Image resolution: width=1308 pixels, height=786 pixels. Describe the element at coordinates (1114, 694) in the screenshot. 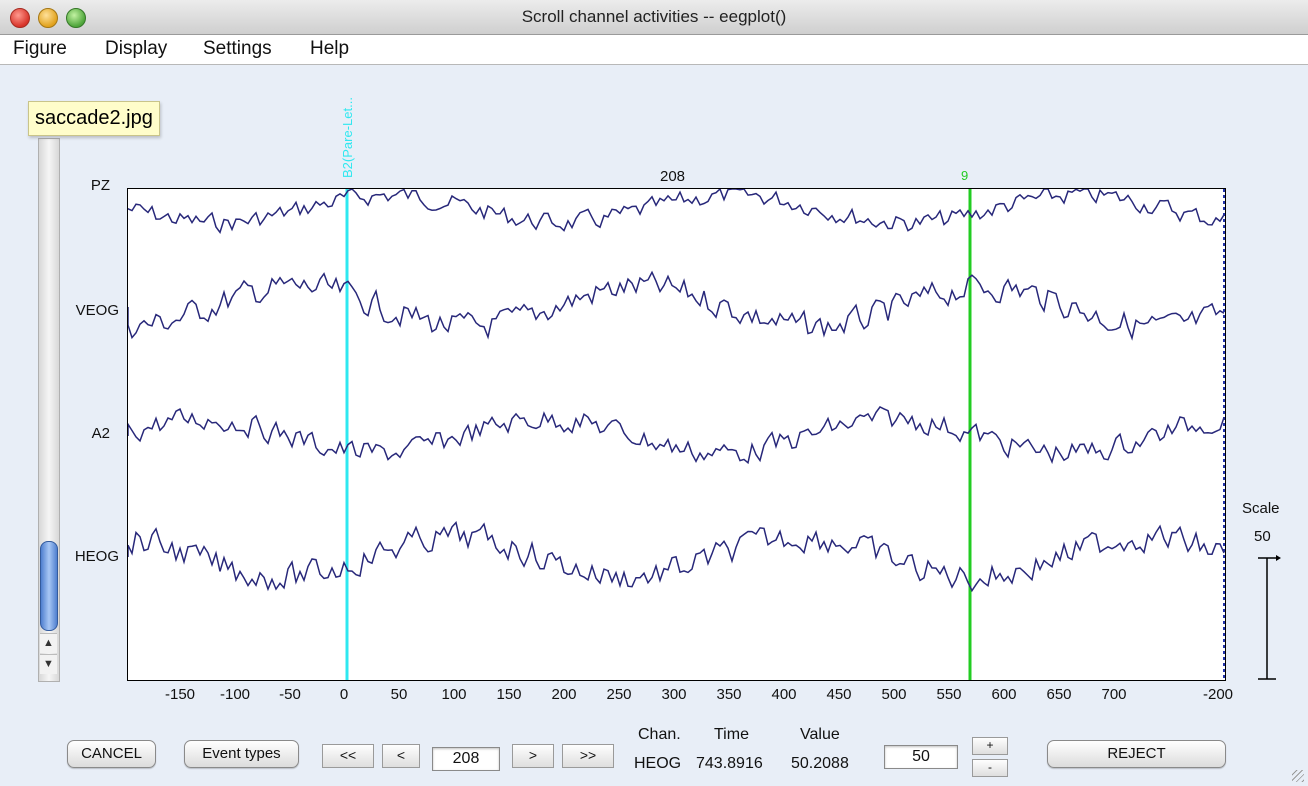

I see `x-tick: 700` at that location.